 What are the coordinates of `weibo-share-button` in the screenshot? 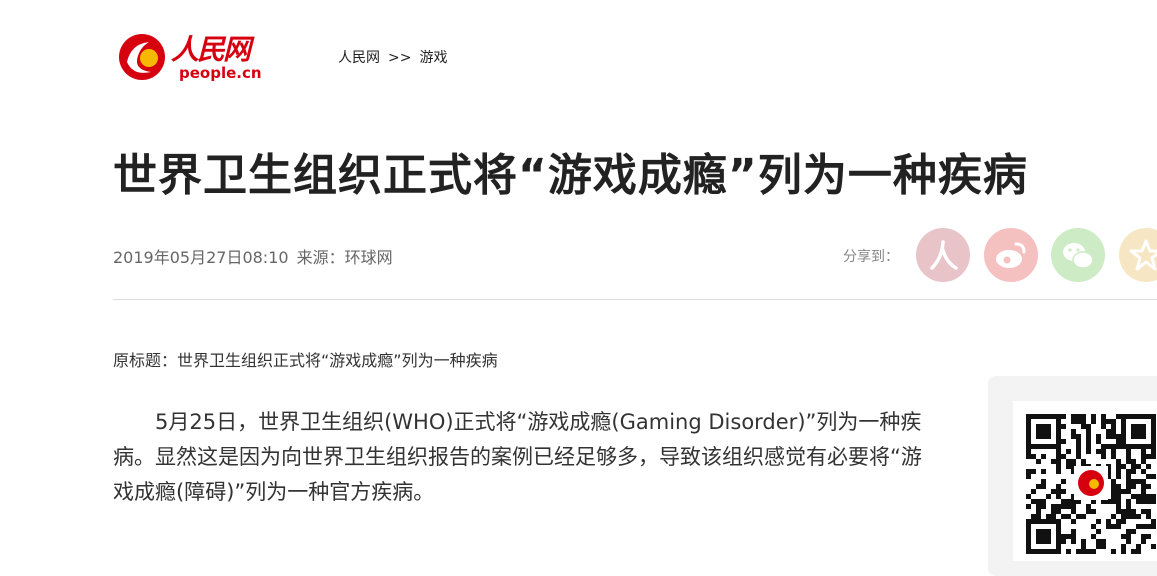 It's located at (1011, 255).